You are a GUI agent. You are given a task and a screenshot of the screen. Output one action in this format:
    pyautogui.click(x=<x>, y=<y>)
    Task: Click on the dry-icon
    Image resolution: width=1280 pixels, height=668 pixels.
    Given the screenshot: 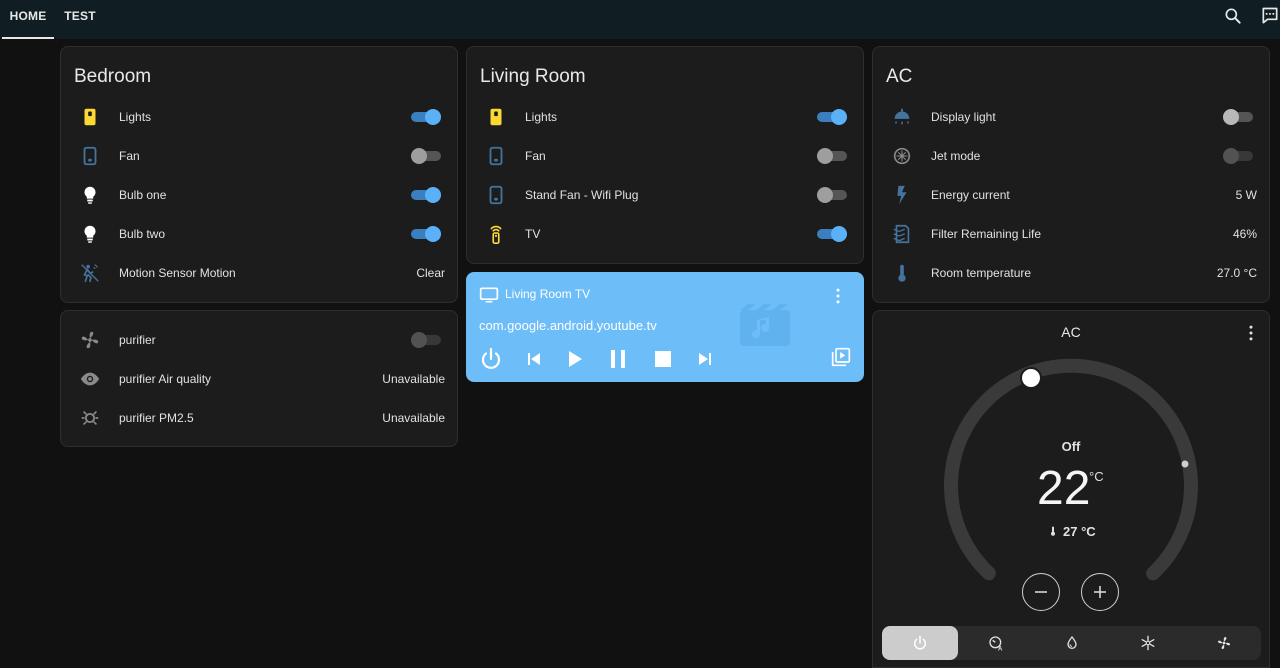 What is the action you would take?
    pyautogui.click(x=1072, y=642)
    